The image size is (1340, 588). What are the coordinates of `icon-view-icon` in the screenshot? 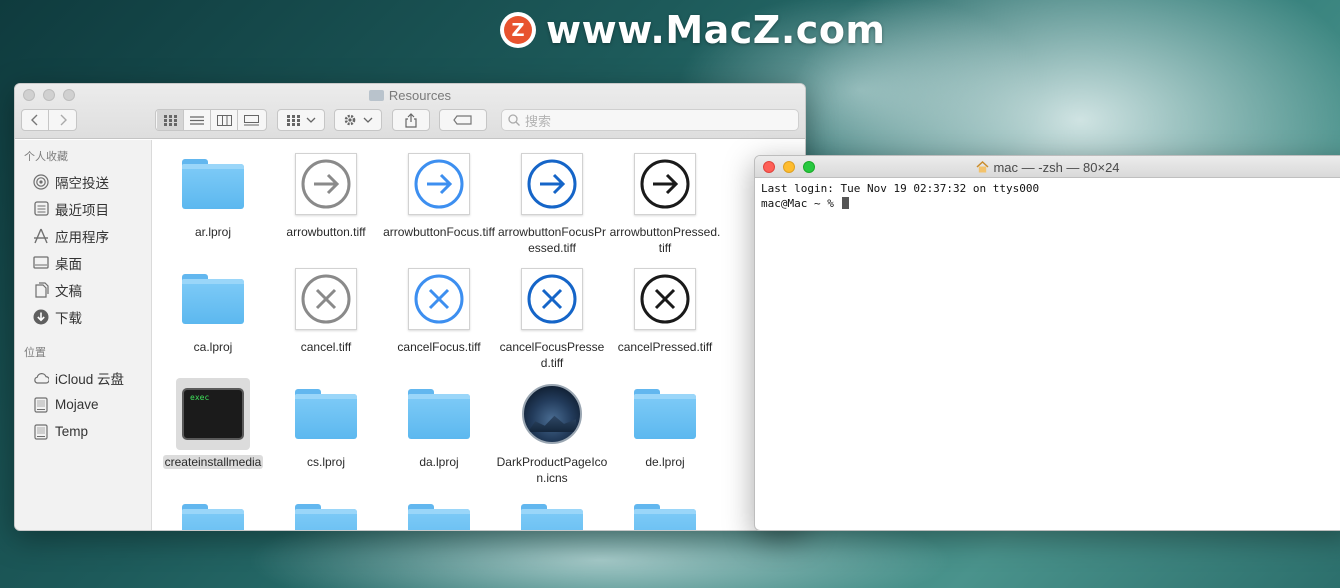 It's located at (170, 120).